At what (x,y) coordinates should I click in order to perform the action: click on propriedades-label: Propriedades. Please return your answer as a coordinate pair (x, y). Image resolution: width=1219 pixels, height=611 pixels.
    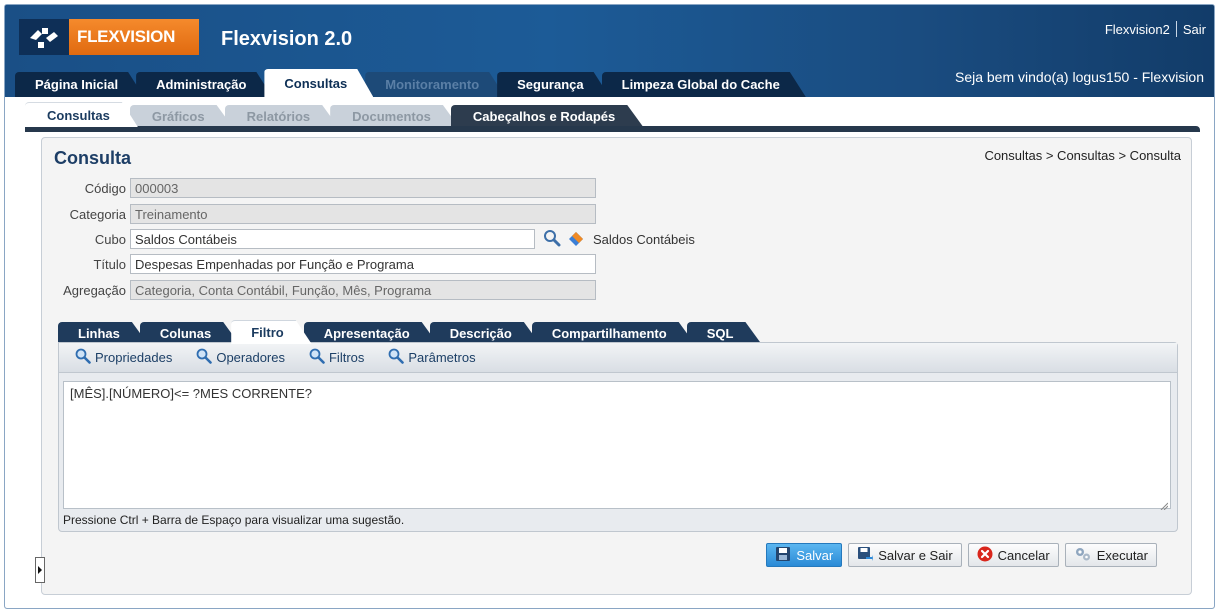
    Looking at the image, I should click on (134, 357).